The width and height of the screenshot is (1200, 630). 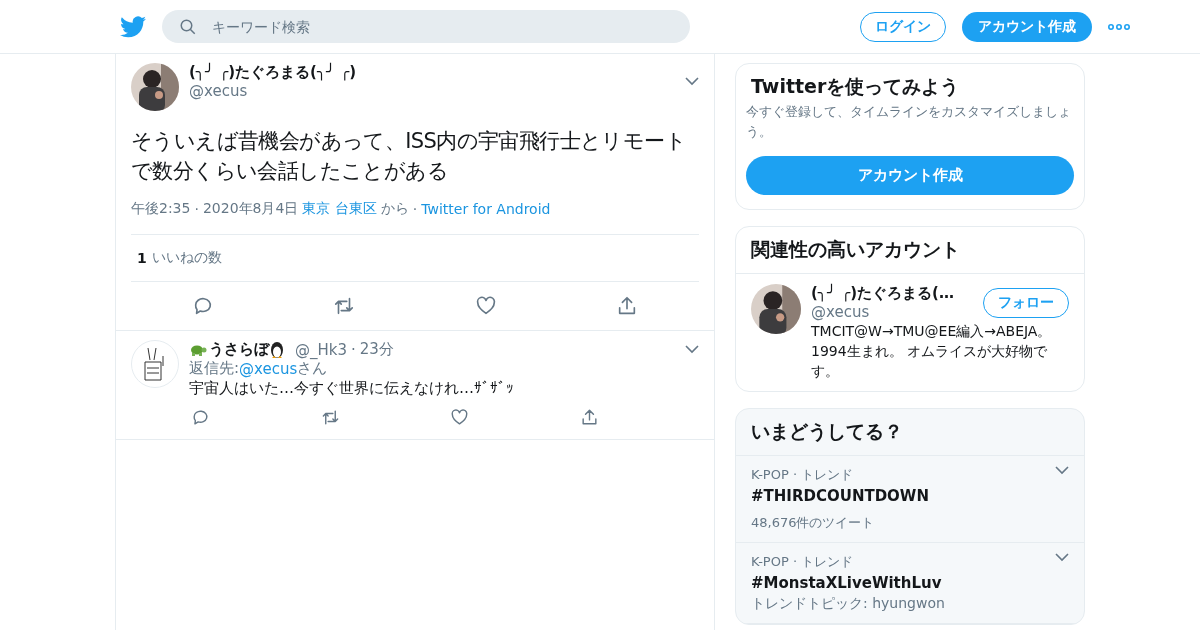 I want to click on search-icon, so click(x=188, y=27).